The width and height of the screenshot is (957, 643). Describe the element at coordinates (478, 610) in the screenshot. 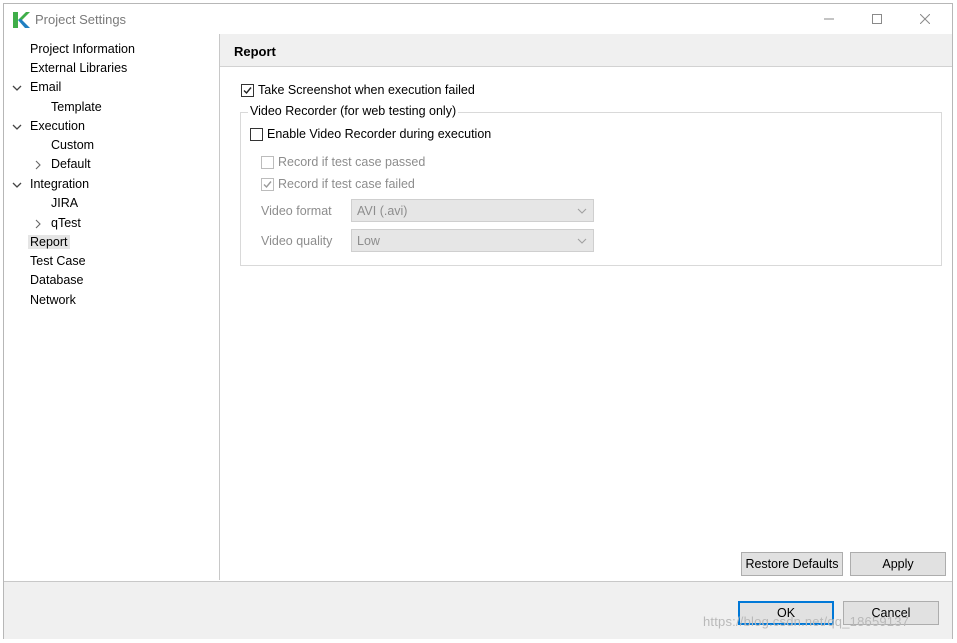

I see `dialog-footer: OK Cancel` at that location.